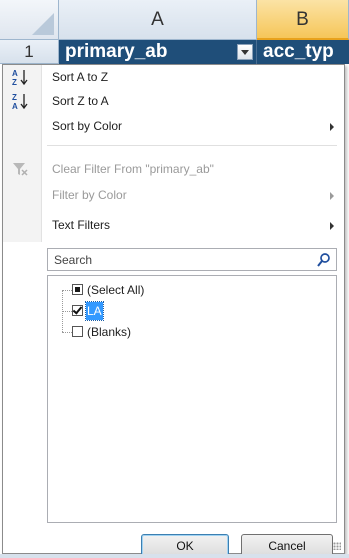 The height and width of the screenshot is (558, 349). I want to click on column-header-a: A, so click(158, 20).